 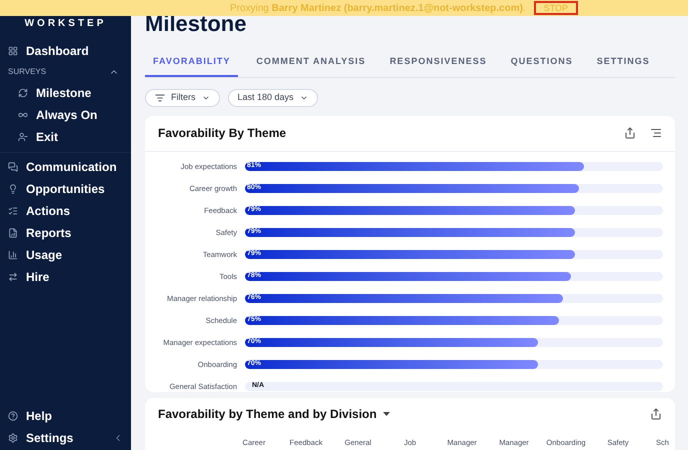 What do you see at coordinates (386, 414) in the screenshot?
I see `caret-icon` at bounding box center [386, 414].